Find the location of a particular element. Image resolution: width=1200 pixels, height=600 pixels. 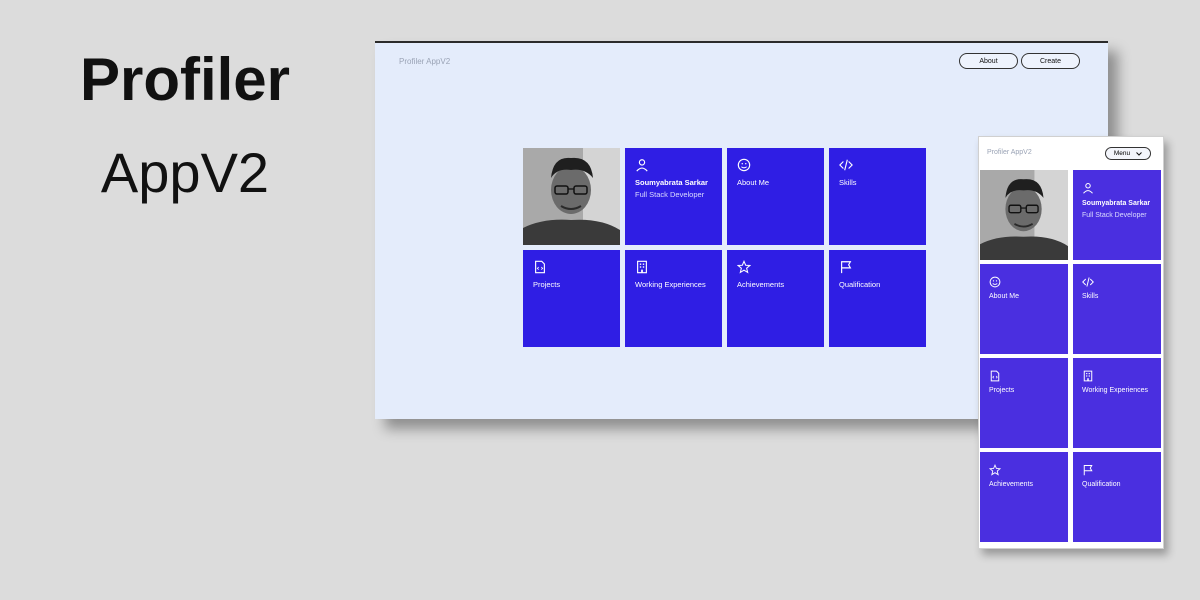

profile-tile: Soumyabrata Sarkar Full Stack Developer is located at coordinates (673, 196).